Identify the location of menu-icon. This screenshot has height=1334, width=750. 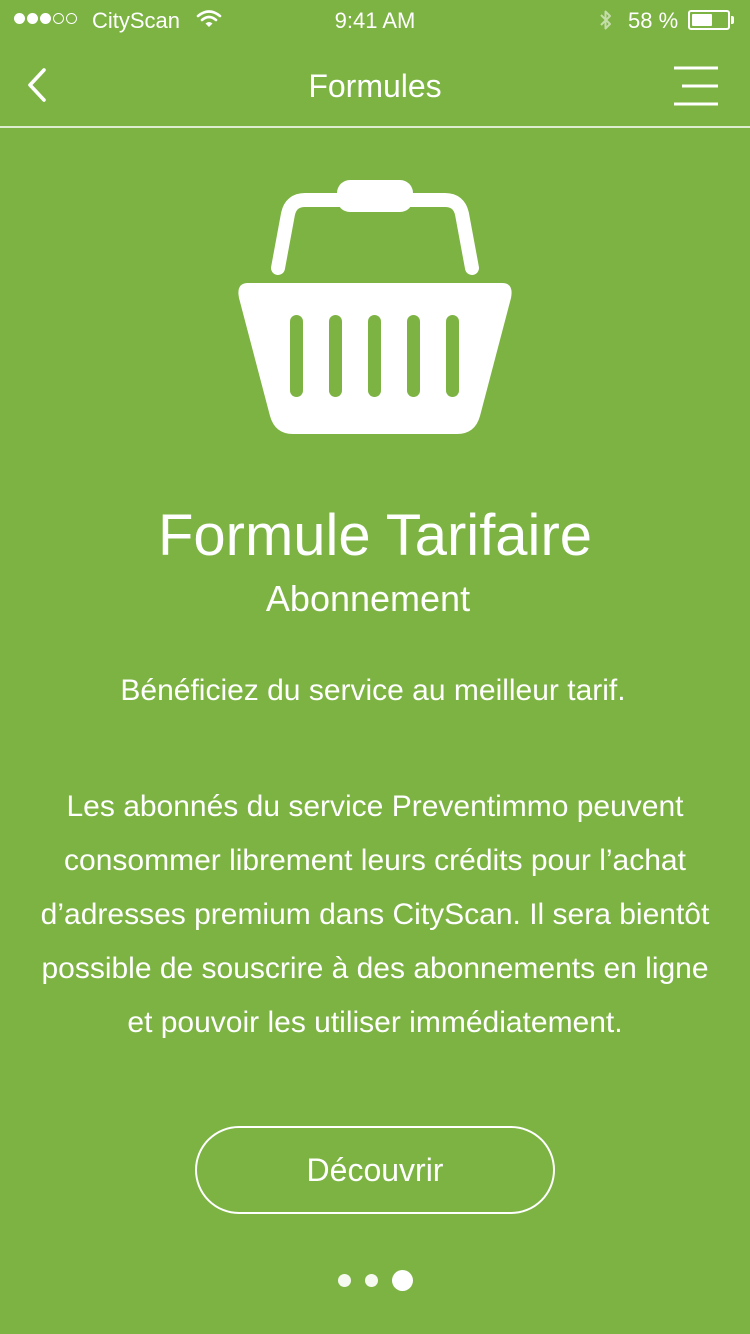
(696, 86).